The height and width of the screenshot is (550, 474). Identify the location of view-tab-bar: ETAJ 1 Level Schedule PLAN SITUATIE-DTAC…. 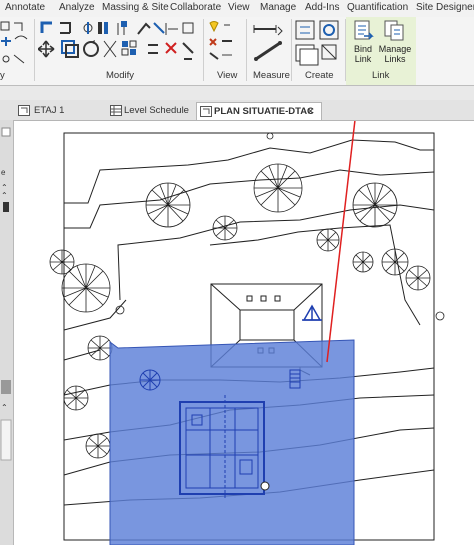
(237, 110).